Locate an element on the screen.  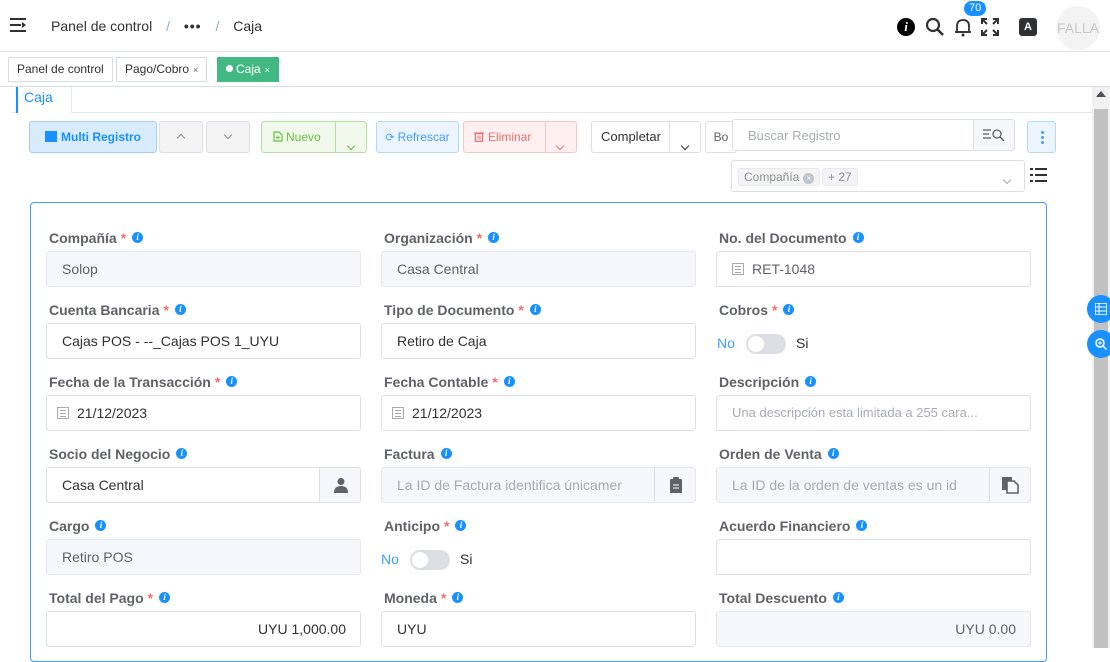
select-arrow is located at coordinates (1007, 178).